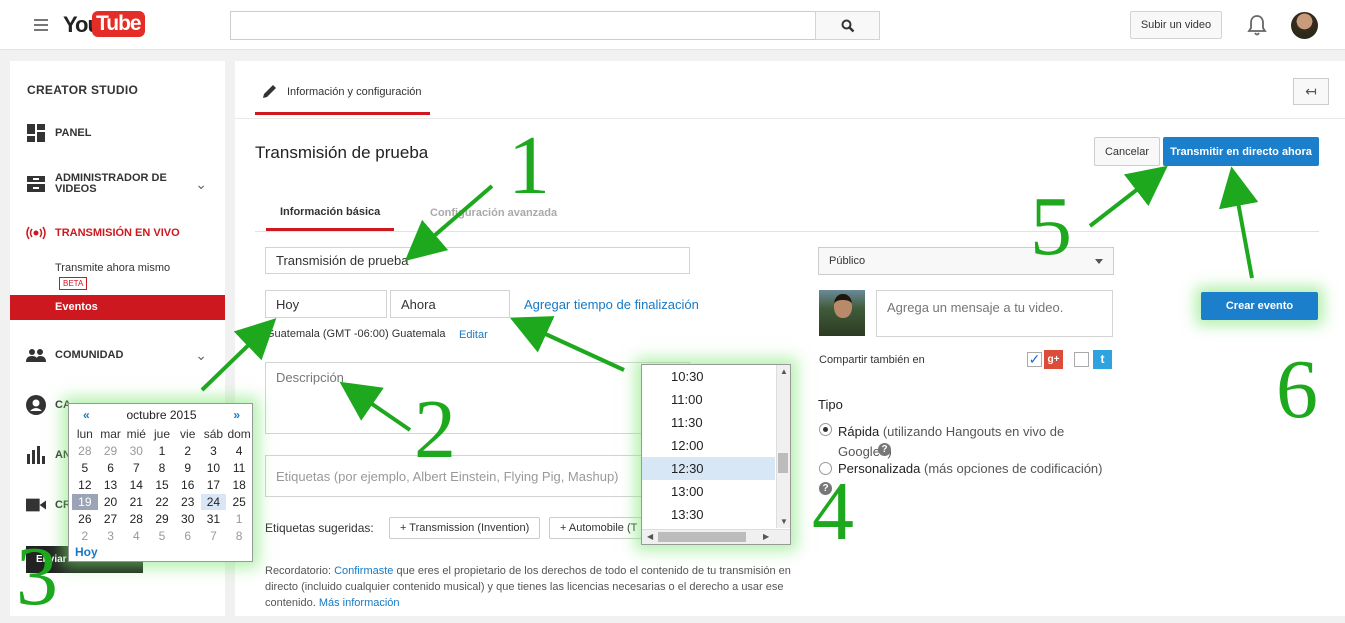  Describe the element at coordinates (1297, 389) in the screenshot. I see `annotation-number: 6` at that location.